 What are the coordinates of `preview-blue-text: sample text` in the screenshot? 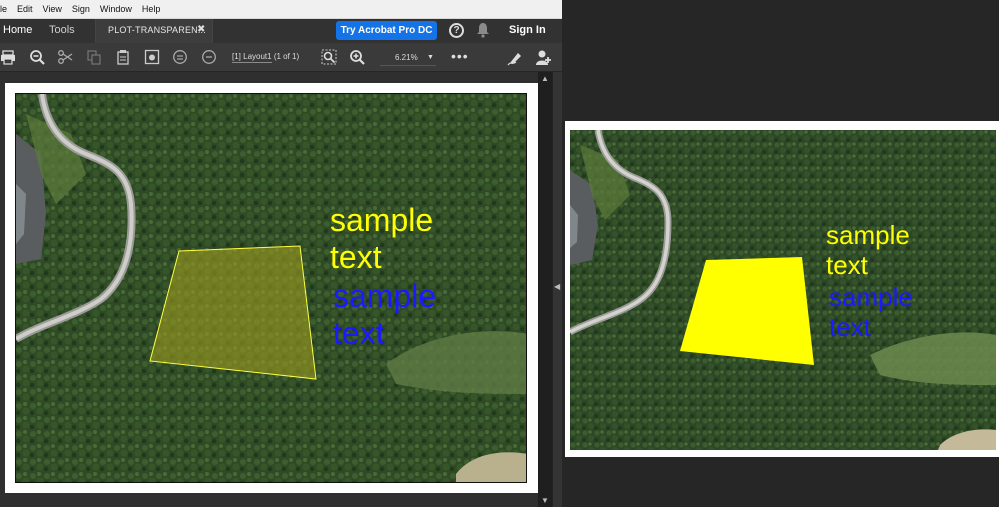 It's located at (871, 312).